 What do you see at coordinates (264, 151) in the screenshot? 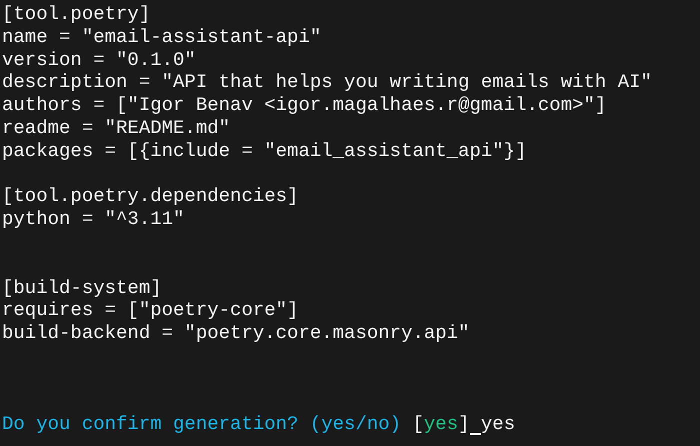
I see `code-line: packages = [{include = "email_assistant_api"}]` at bounding box center [264, 151].